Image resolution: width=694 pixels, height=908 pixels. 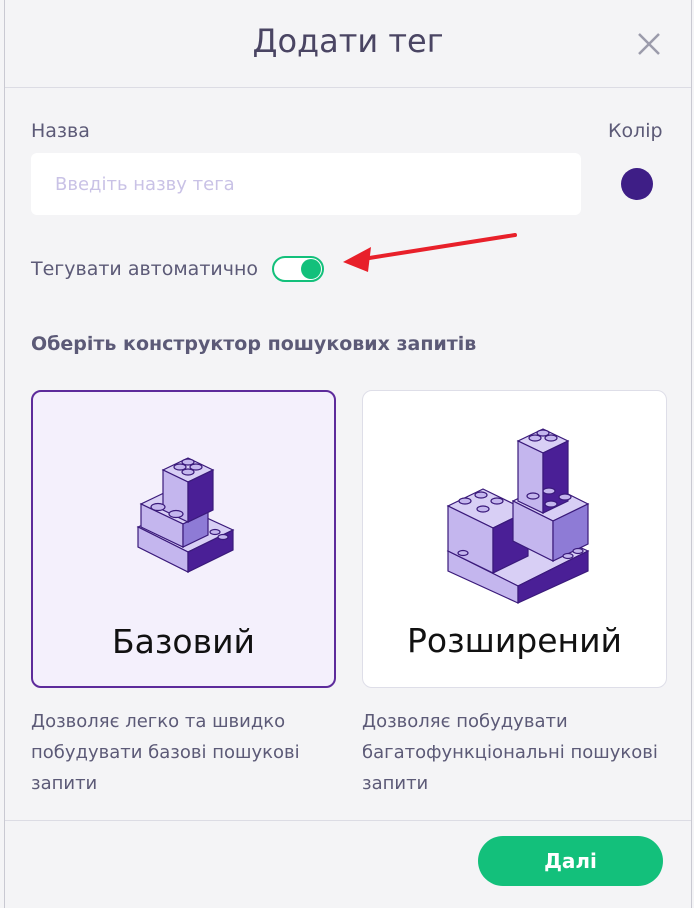 I want to click on builder-option-basic: Базовий, so click(x=183, y=539).